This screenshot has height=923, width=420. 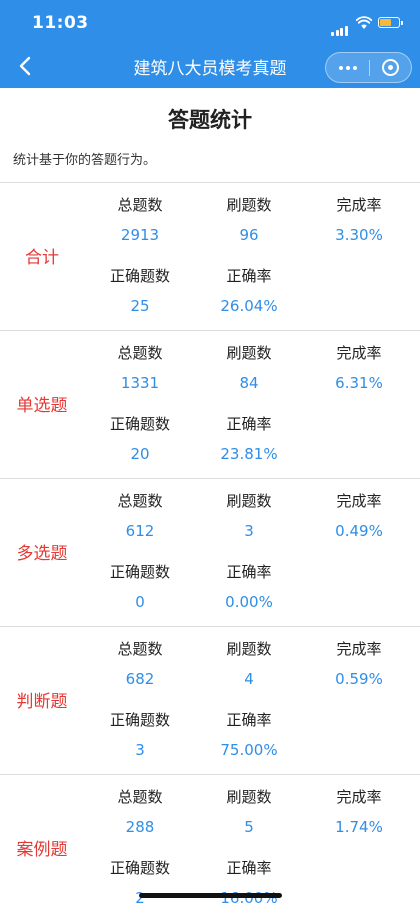 What do you see at coordinates (364, 22) in the screenshot?
I see `wifi-icon` at bounding box center [364, 22].